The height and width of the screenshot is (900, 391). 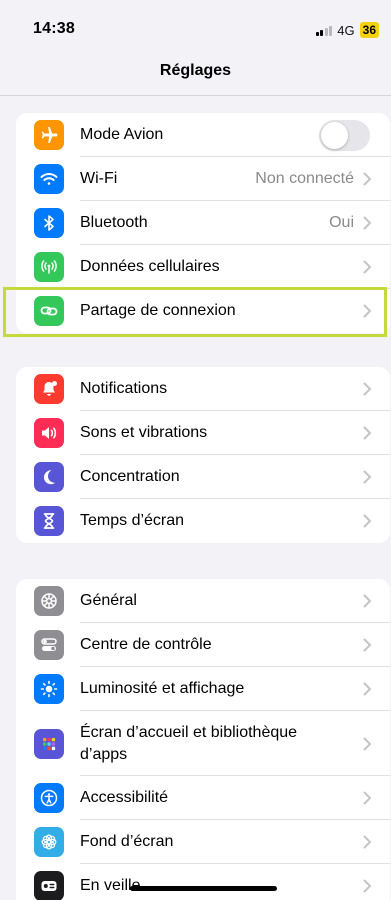 What do you see at coordinates (49, 601) in the screenshot?
I see `gear-icon` at bounding box center [49, 601].